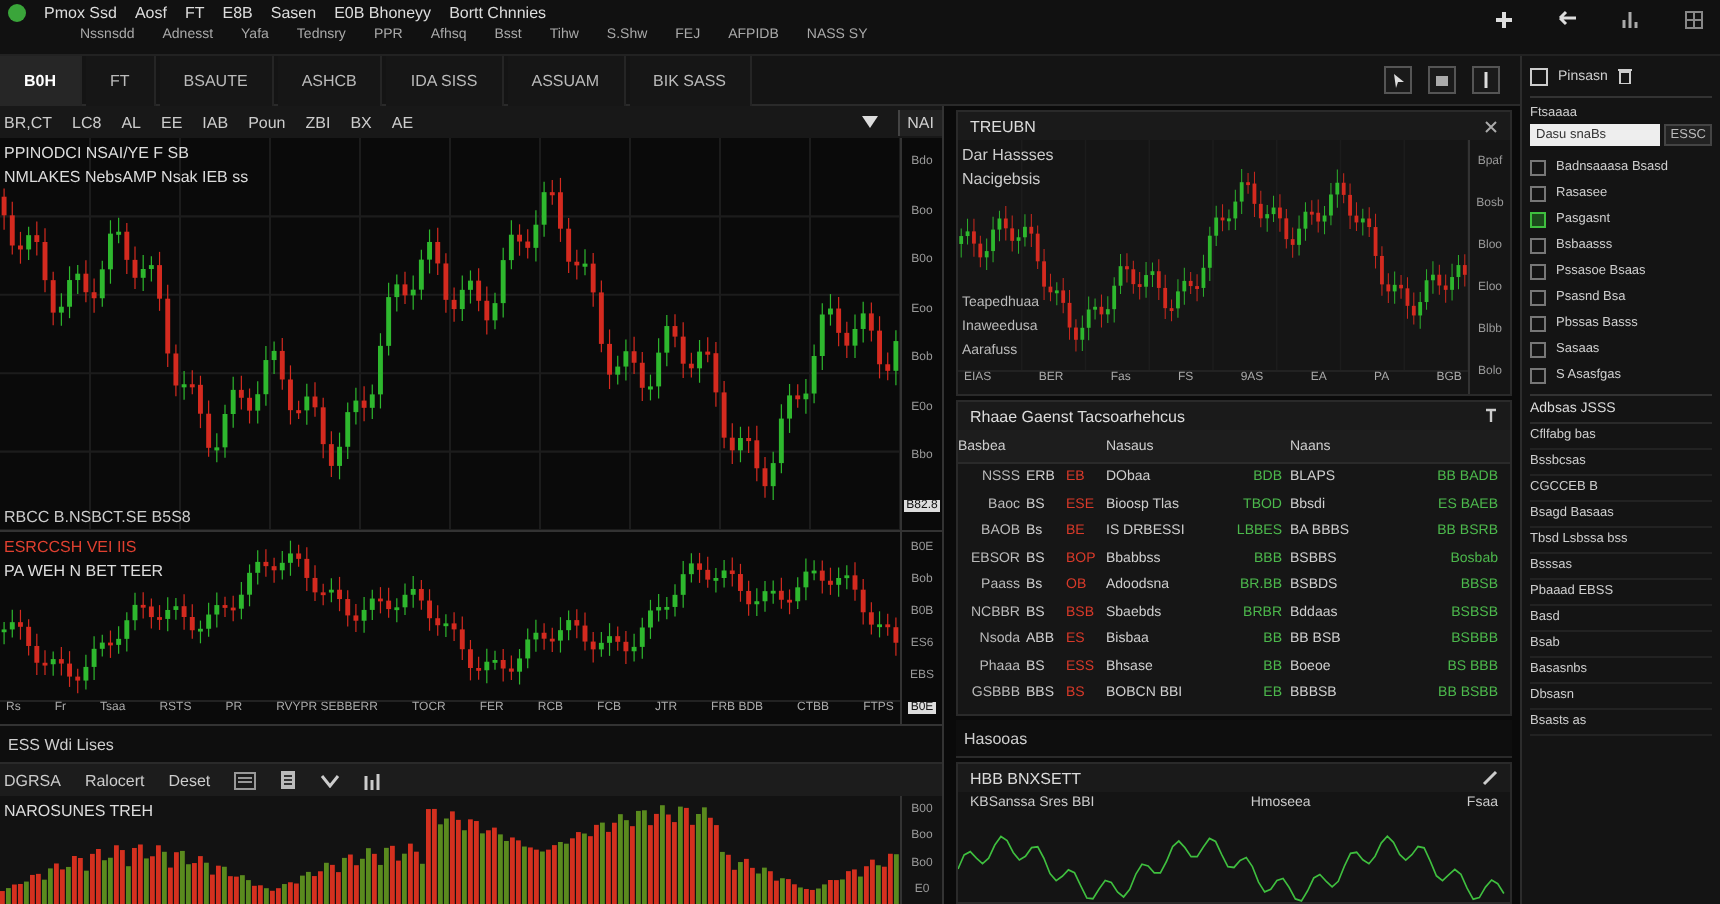 The image size is (1720, 904). Describe the element at coordinates (28, 122) in the screenshot. I see `chart-tool: BR,CT` at that location.